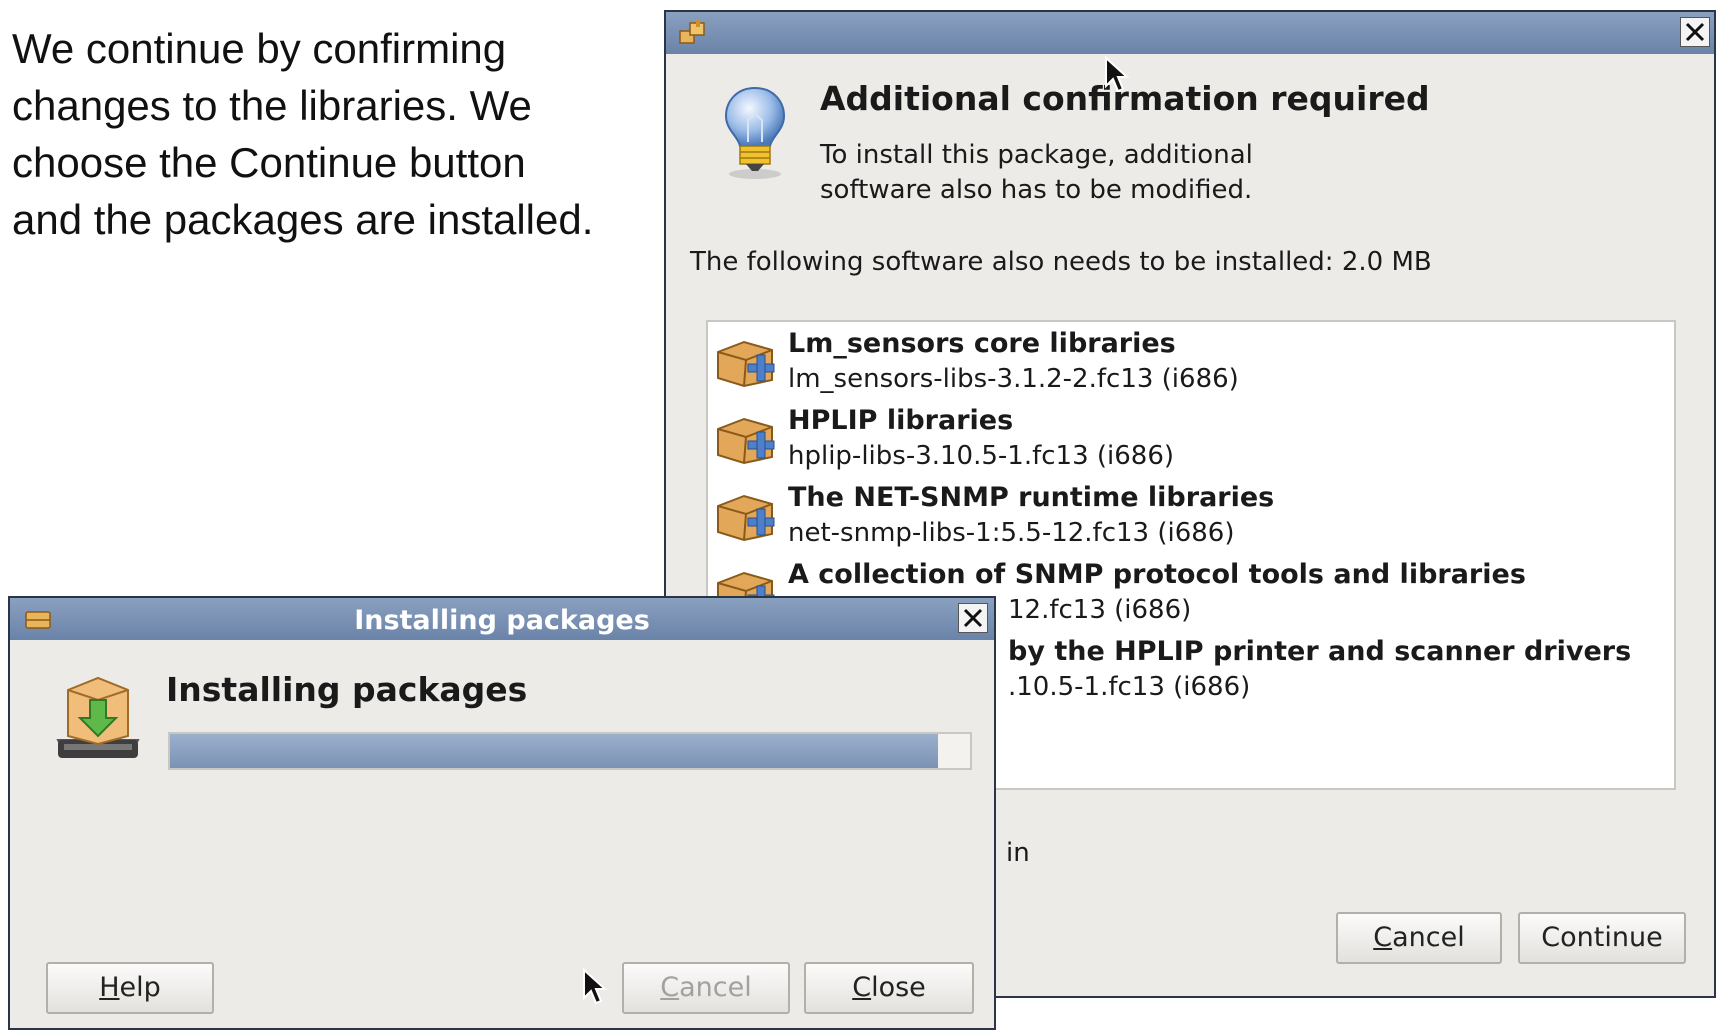  What do you see at coordinates (1100, 610) in the screenshot?
I see `package-version: 12.fc13 (i686)` at bounding box center [1100, 610].